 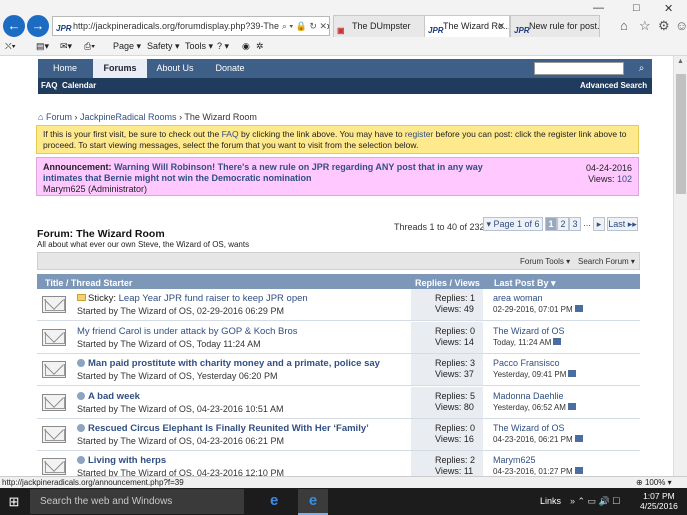 What do you see at coordinates (538, 460) in the screenshot?
I see `last-post-author: Marym625` at bounding box center [538, 460].